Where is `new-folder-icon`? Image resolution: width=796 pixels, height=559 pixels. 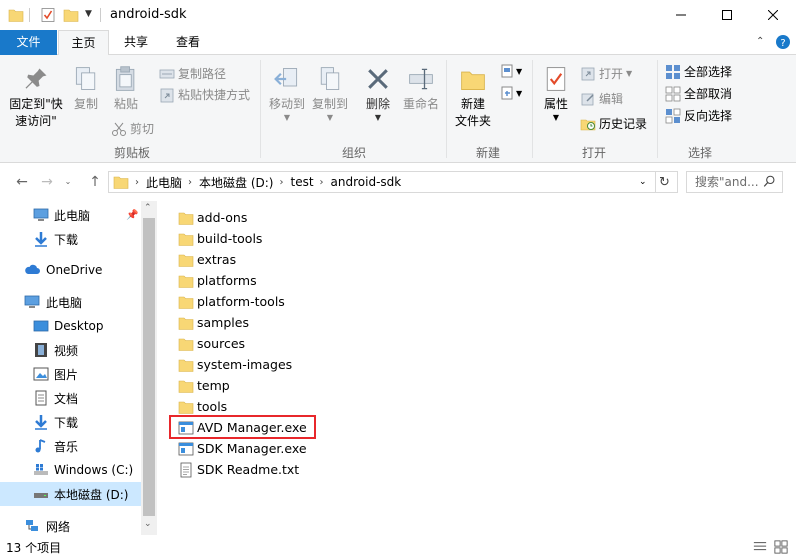 new-folder-icon is located at coordinates (473, 80).